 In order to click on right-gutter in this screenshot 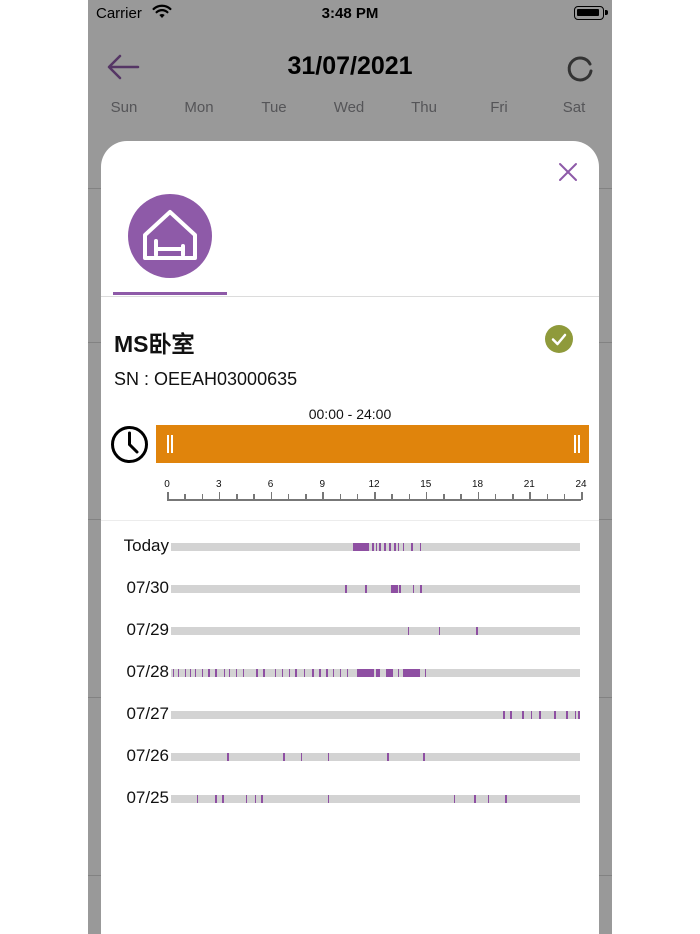, I will do `click(656, 467)`.